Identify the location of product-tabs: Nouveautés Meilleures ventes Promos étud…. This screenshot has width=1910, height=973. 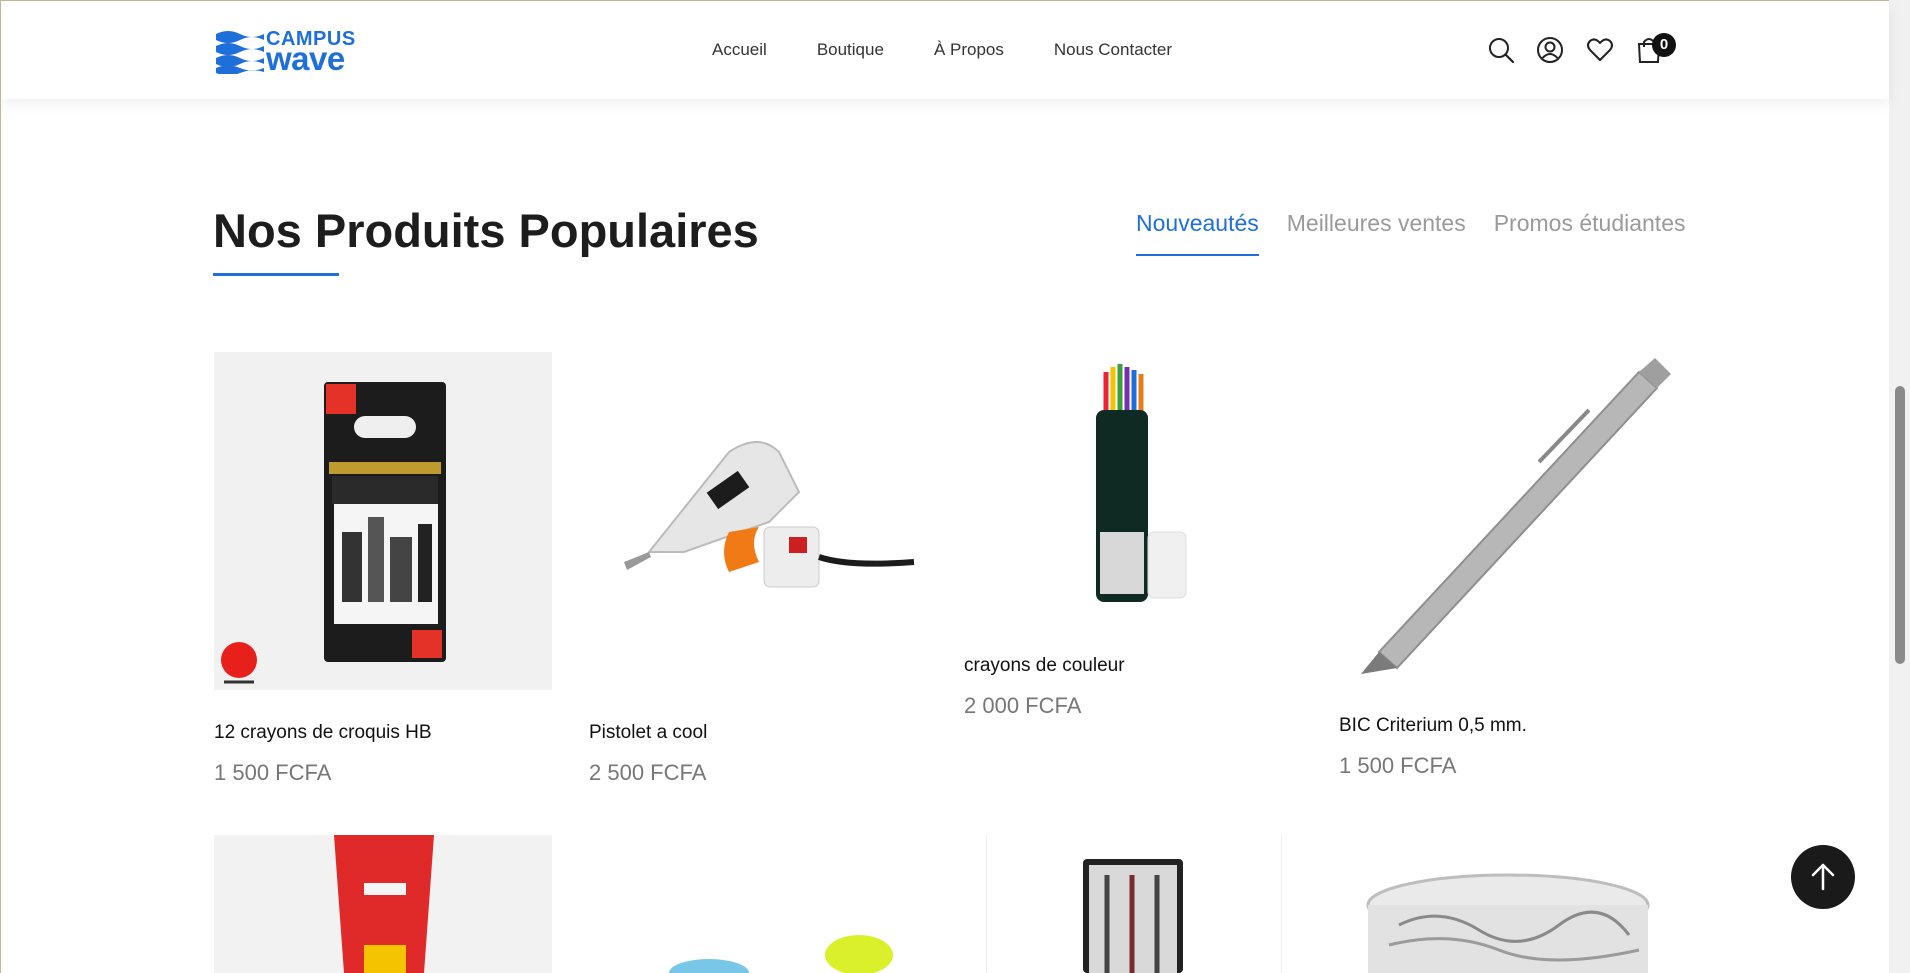
(1411, 233).